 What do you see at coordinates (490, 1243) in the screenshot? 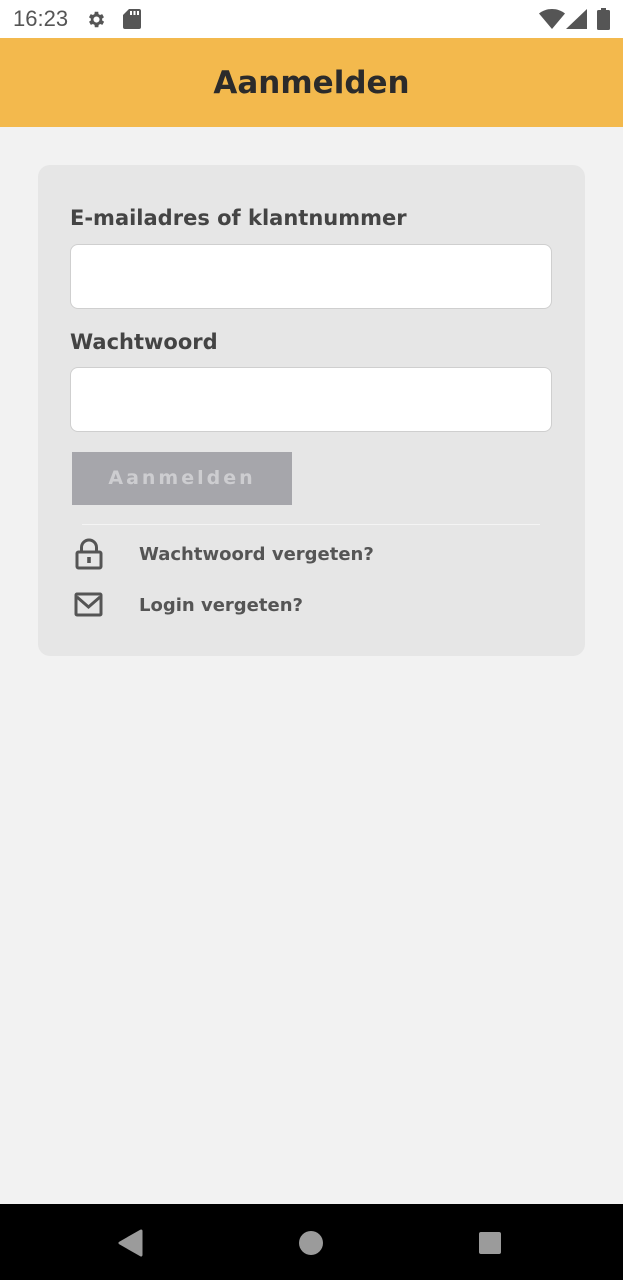
I see `recents-icon` at bounding box center [490, 1243].